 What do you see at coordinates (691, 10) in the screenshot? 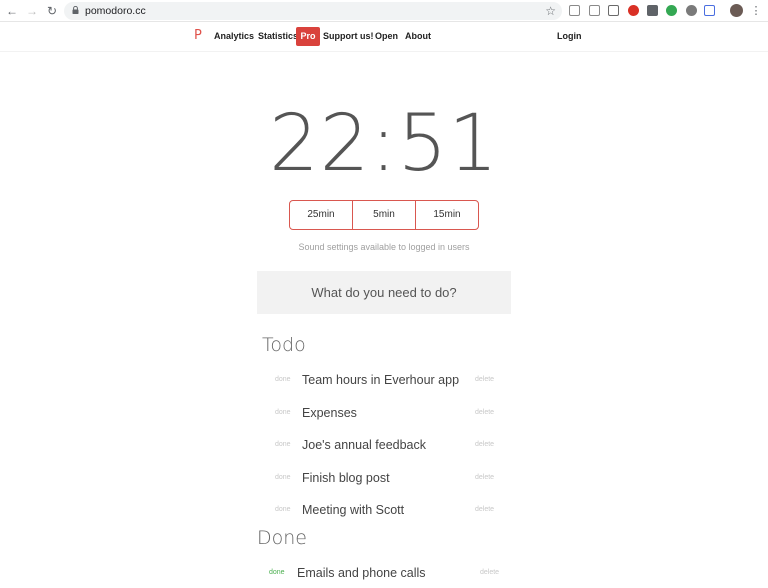
I see `shield-ext-icon` at bounding box center [691, 10].